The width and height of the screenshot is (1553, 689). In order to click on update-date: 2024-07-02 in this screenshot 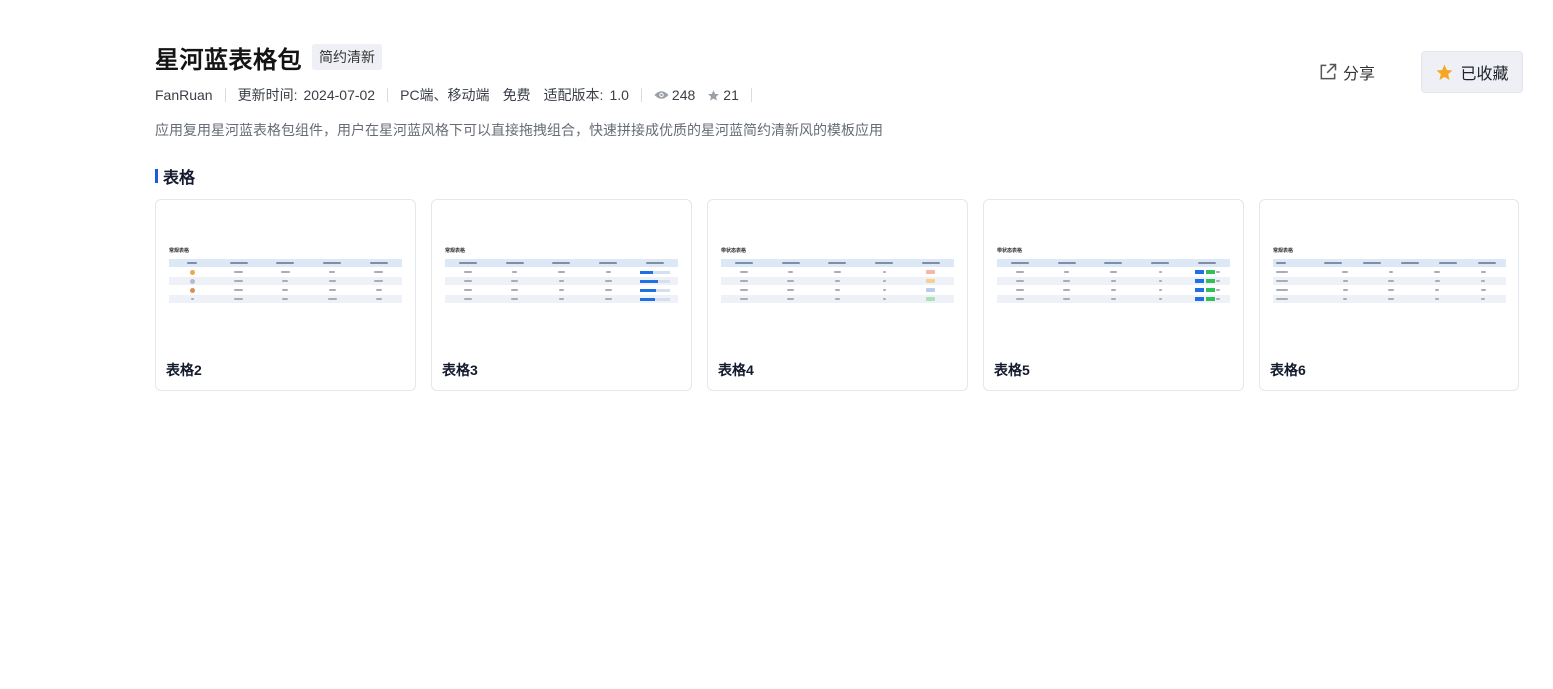, I will do `click(339, 95)`.